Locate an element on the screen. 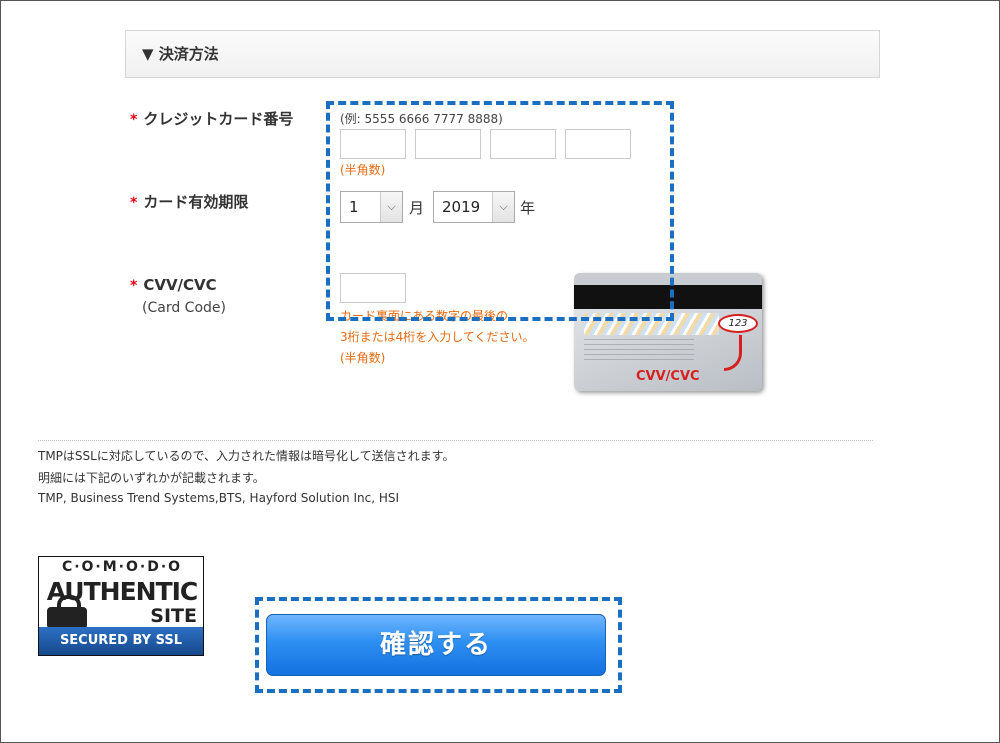 The height and width of the screenshot is (743, 1000). highlight-frame-fields is located at coordinates (500, 211).